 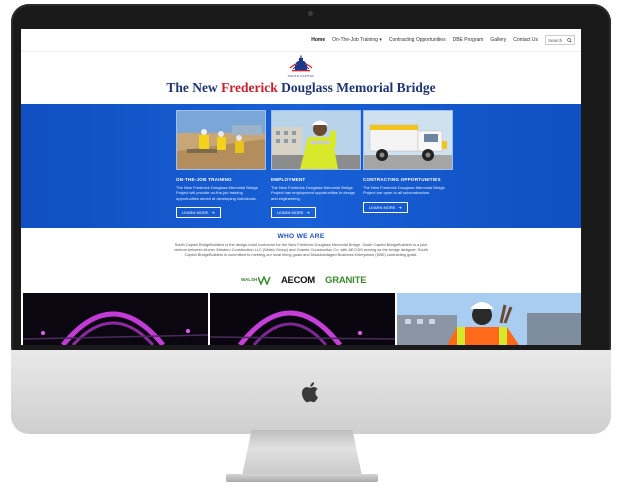 I want to click on nav-contracting-opportunities: Contracting Opportunities, so click(x=417, y=40).